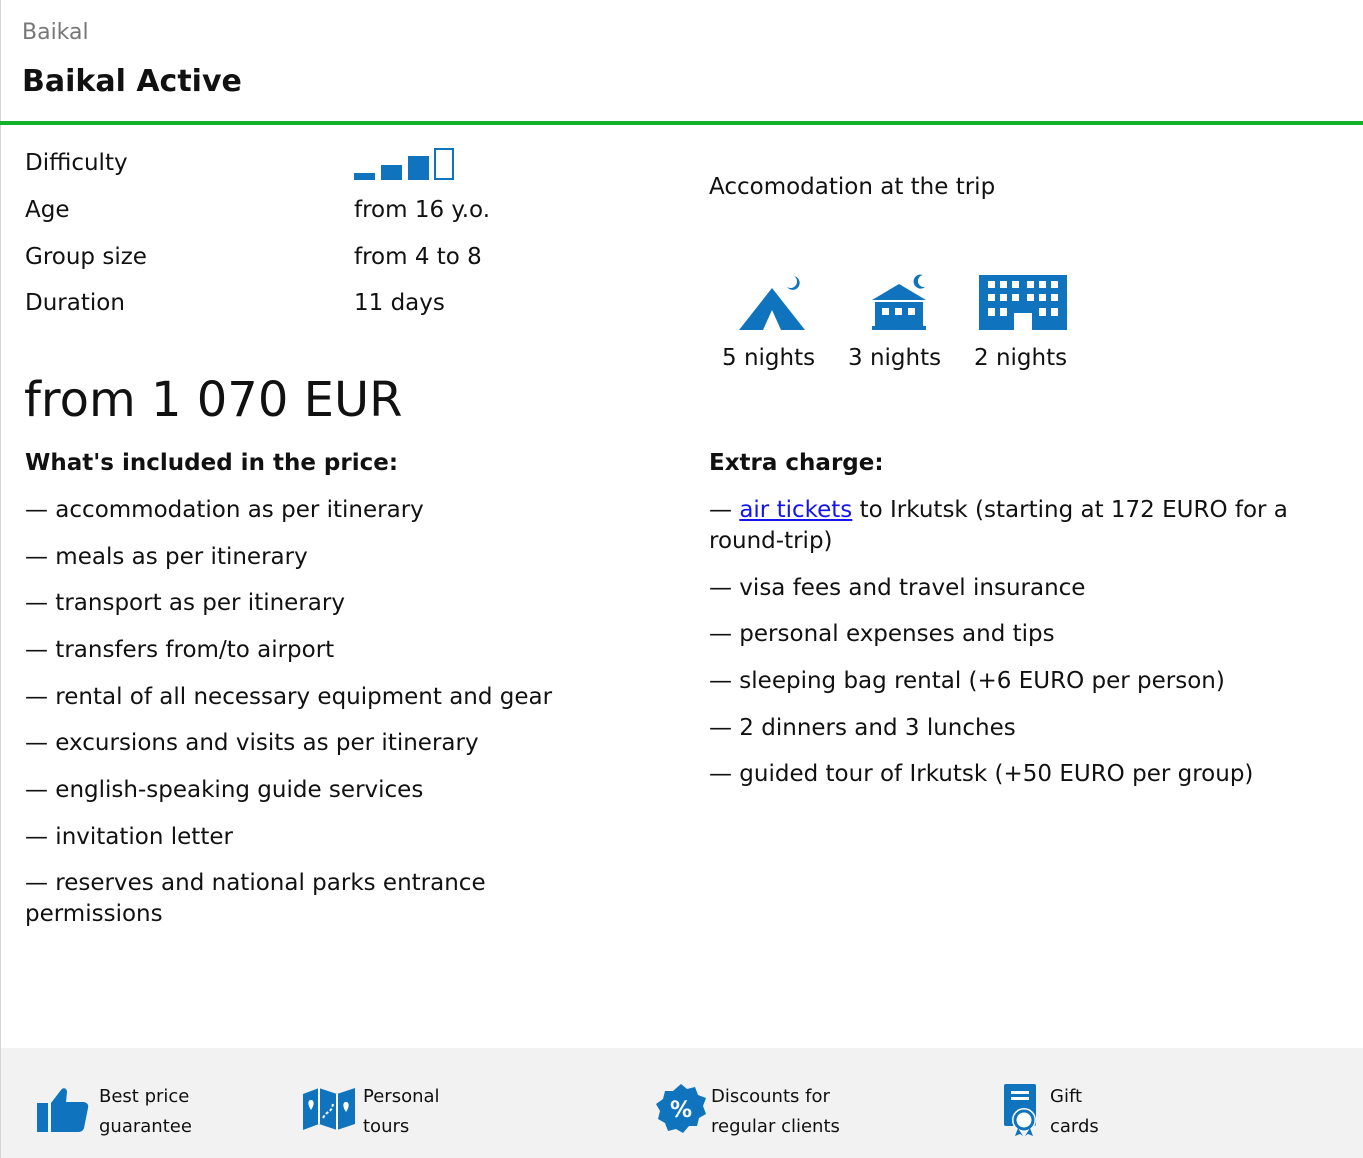 Image resolution: width=1363 pixels, height=1158 pixels. What do you see at coordinates (1074, 1126) in the screenshot?
I see `benefit-line2: cards` at bounding box center [1074, 1126].